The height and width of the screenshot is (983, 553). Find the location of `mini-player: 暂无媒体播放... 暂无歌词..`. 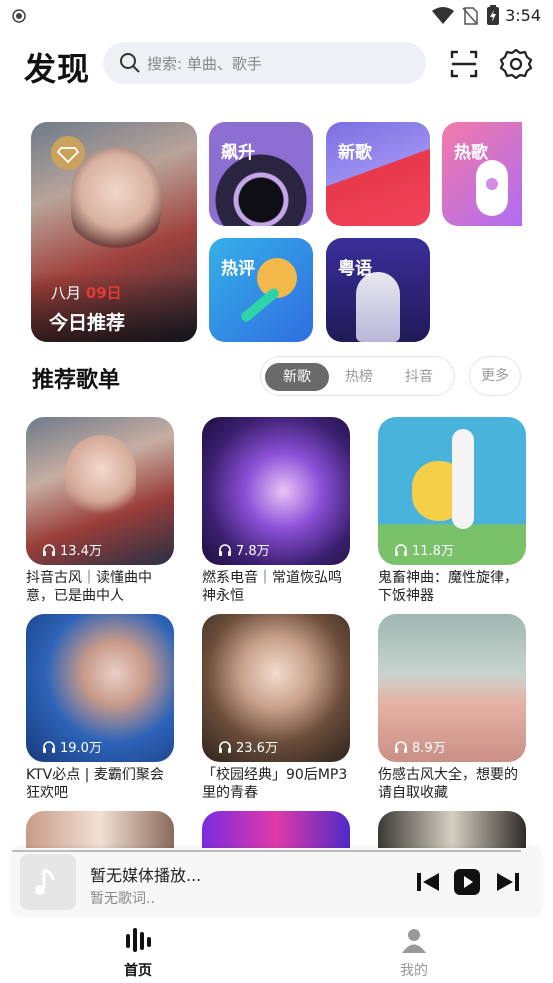

mini-player: 暂无媒体播放... 暂无歌词.. is located at coordinates (276, 882).